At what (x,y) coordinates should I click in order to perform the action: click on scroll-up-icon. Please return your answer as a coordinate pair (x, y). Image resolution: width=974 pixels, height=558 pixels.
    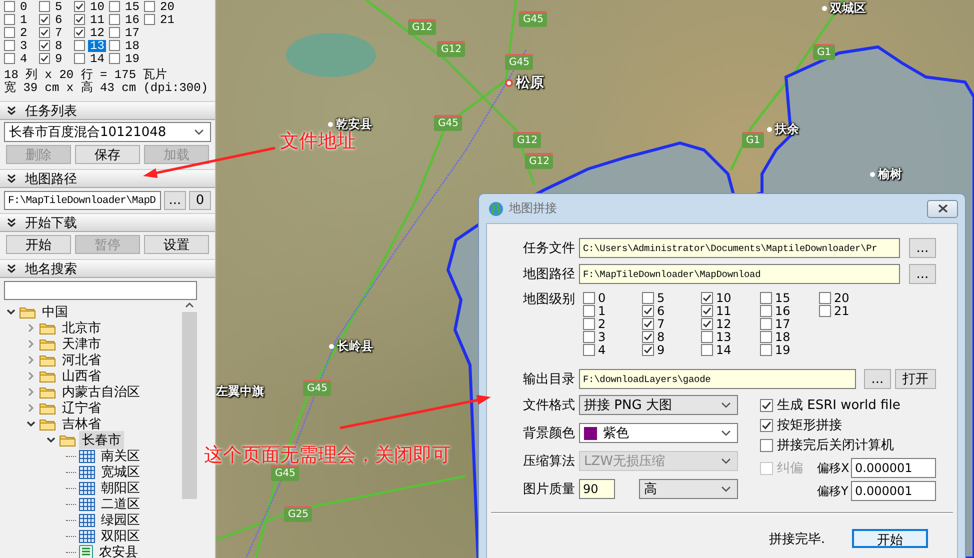
    Looking at the image, I should click on (189, 305).